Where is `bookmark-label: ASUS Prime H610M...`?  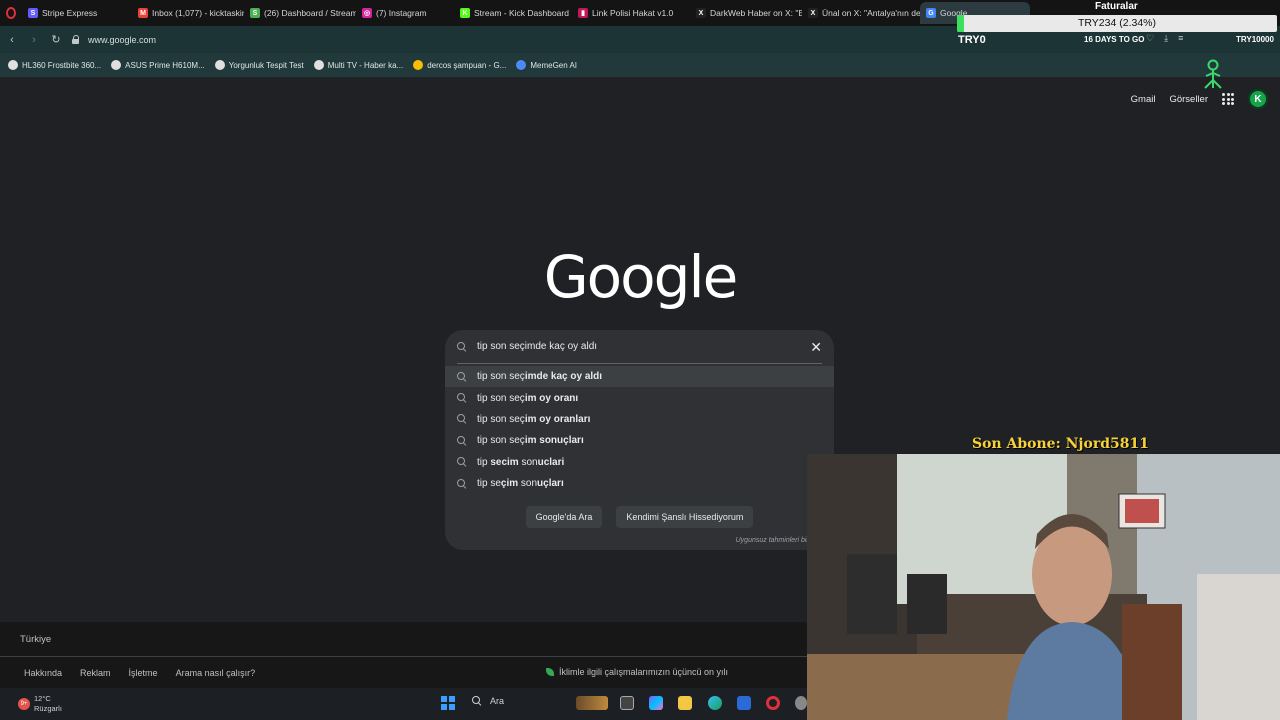 bookmark-label: ASUS Prime H610M... is located at coordinates (165, 65).